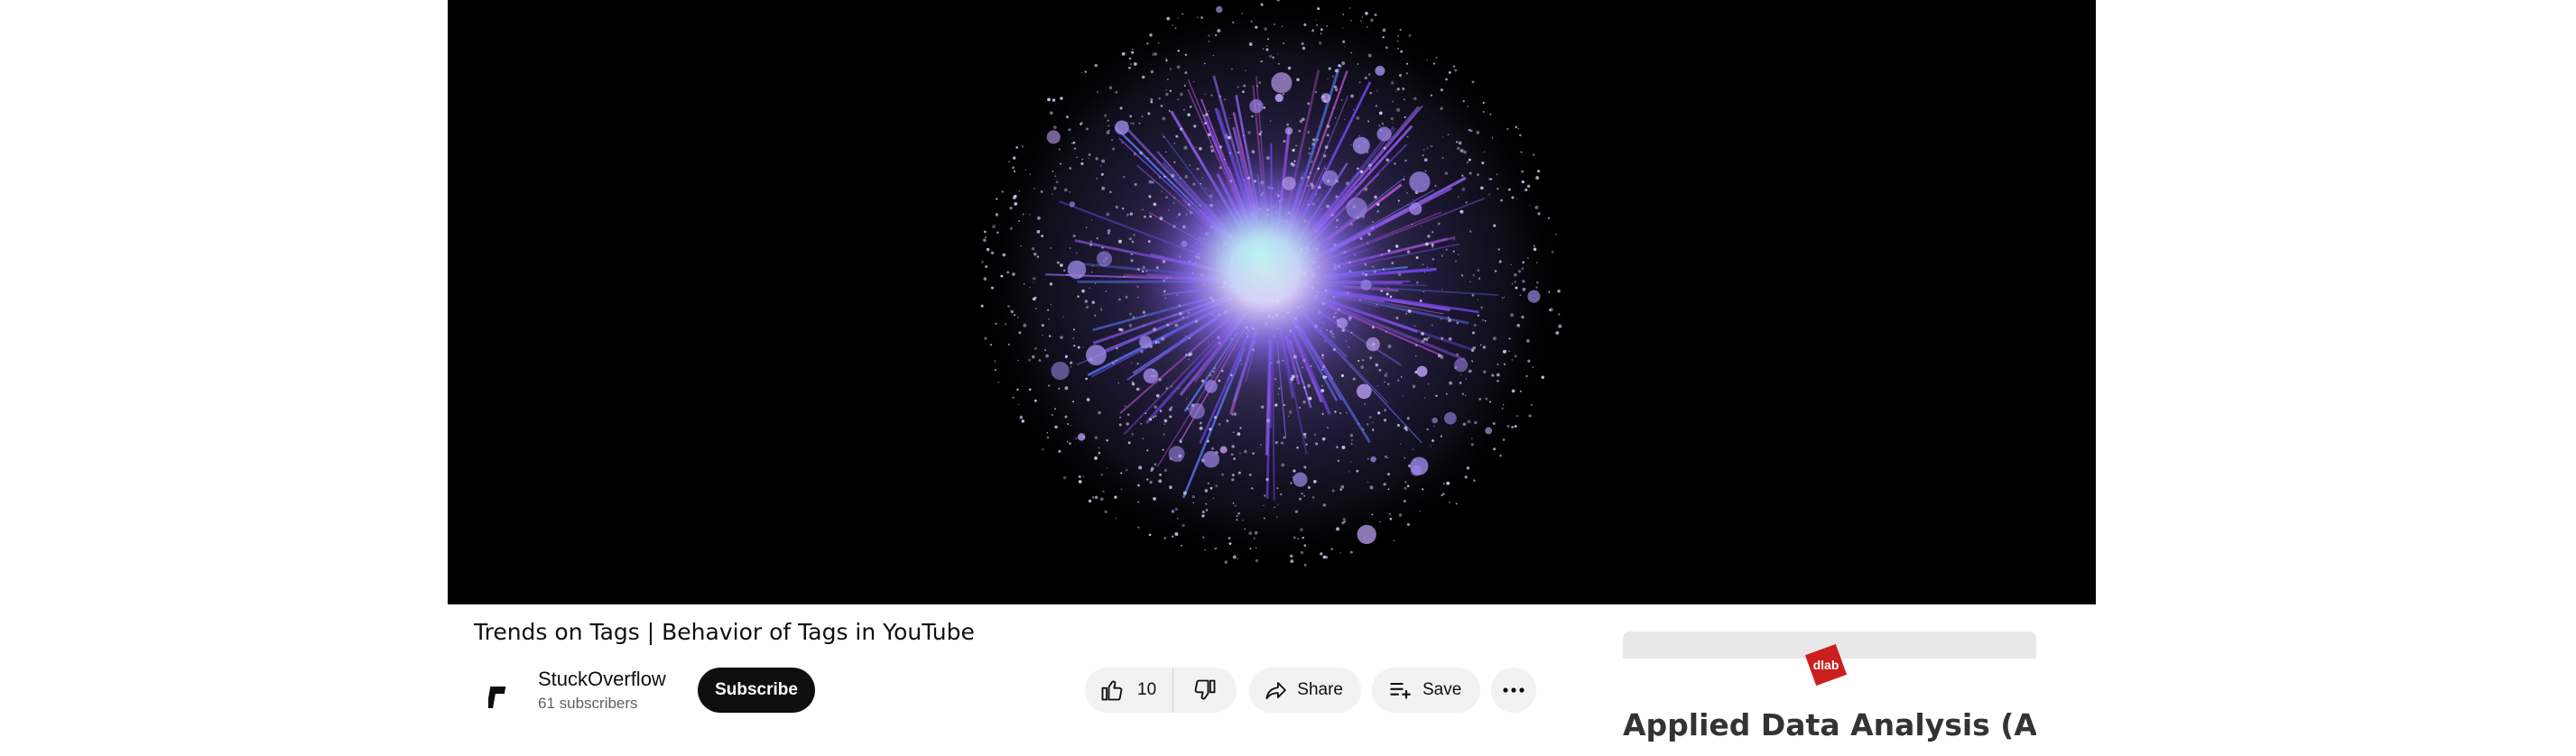  What do you see at coordinates (1276, 691) in the screenshot?
I see `share-icon` at bounding box center [1276, 691].